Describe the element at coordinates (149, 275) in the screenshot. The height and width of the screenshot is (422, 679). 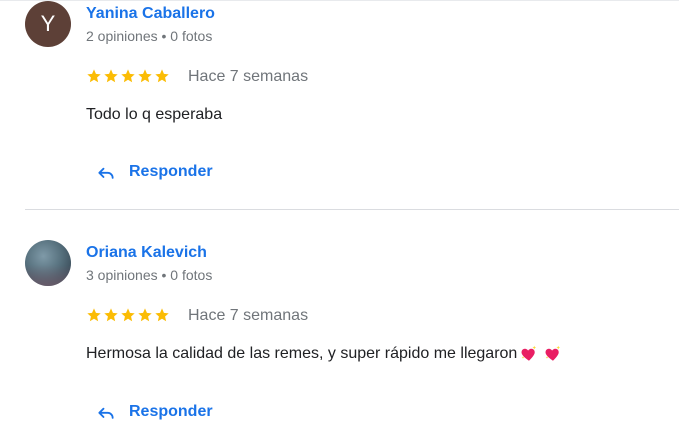
I see `reviewer-meta: 3 opiniones • 0 fotos` at that location.